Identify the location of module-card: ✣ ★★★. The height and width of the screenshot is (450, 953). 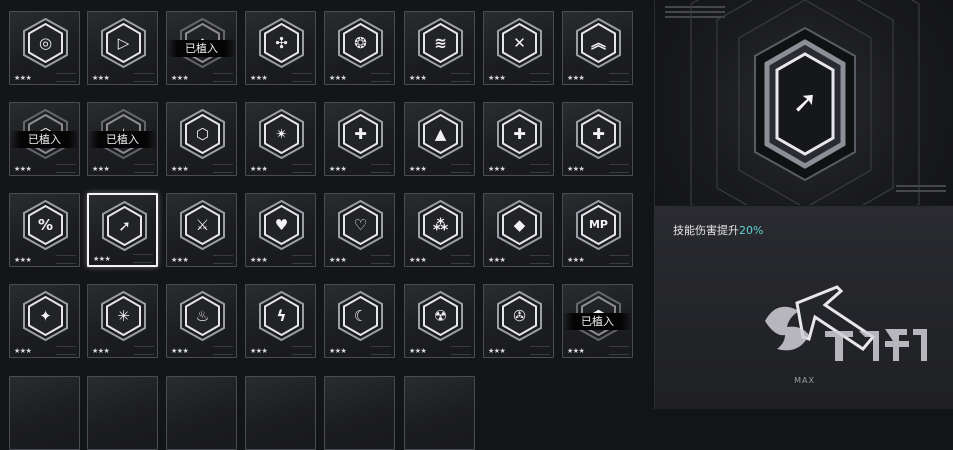
(280, 48).